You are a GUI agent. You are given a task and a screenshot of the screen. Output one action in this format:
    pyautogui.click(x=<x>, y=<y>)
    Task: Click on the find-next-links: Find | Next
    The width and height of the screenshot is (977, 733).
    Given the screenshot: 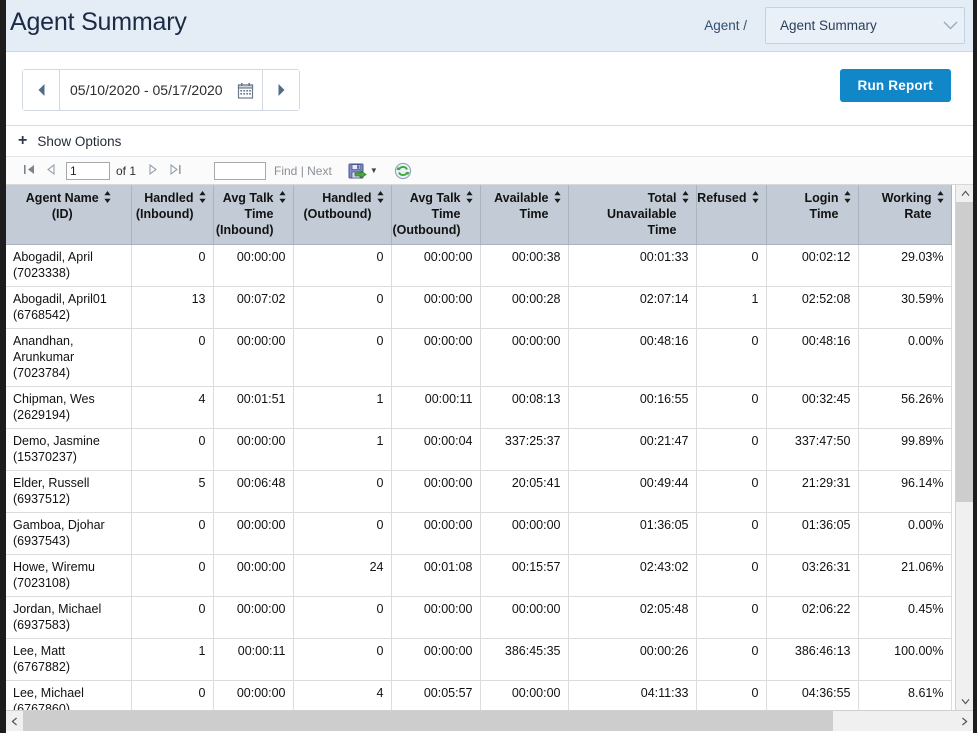 What is the action you would take?
    pyautogui.click(x=303, y=171)
    